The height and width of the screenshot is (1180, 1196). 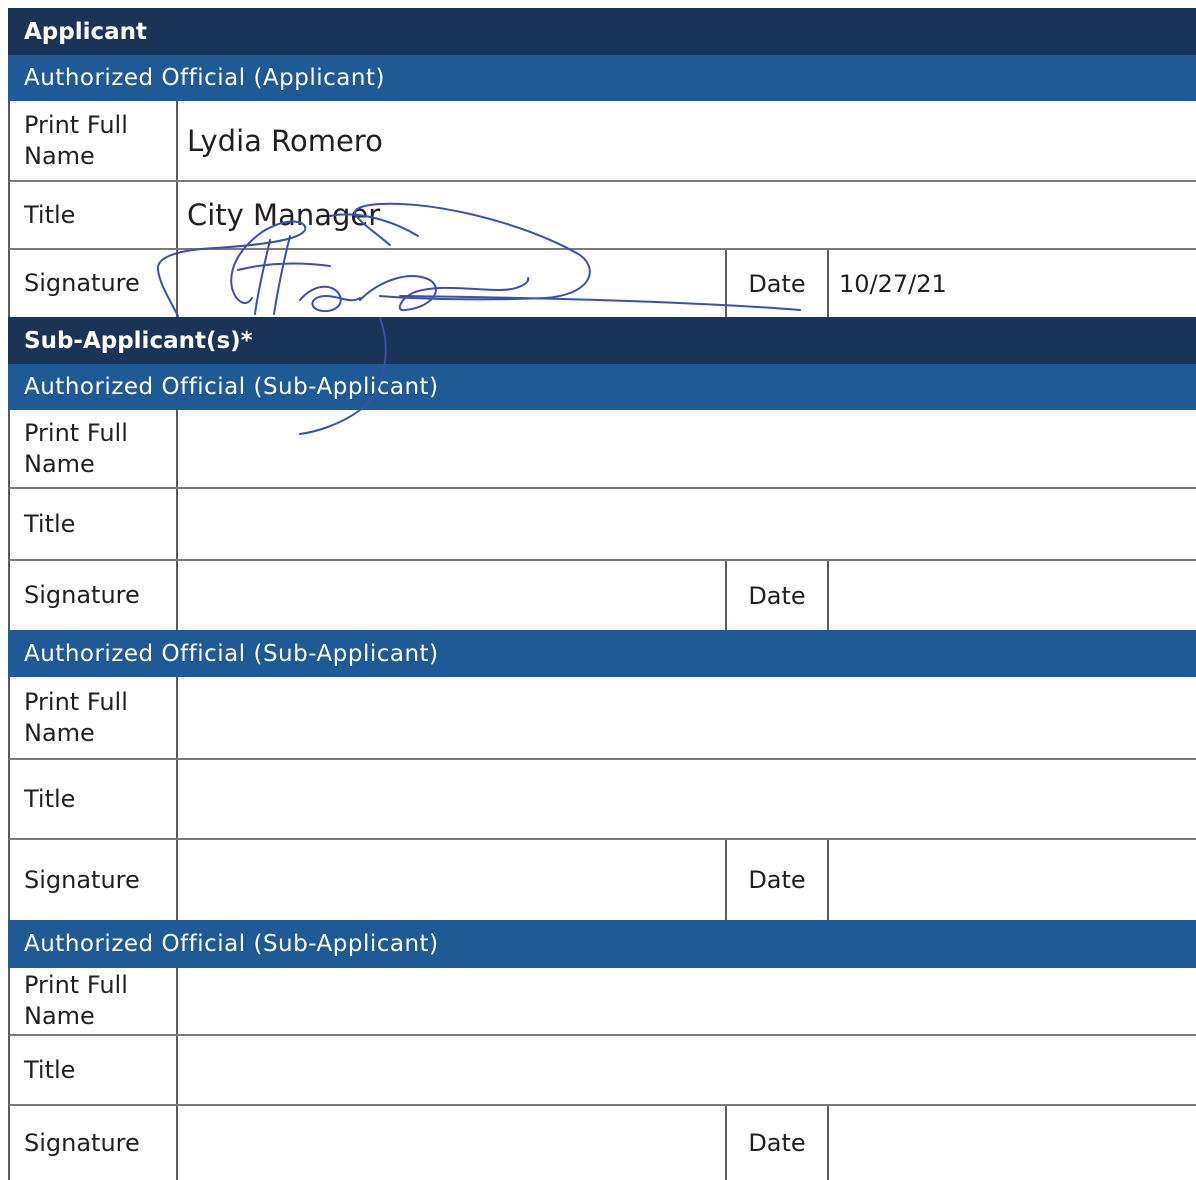 I want to click on applicant-date-field: 10/27/21, so click(x=1017, y=283).